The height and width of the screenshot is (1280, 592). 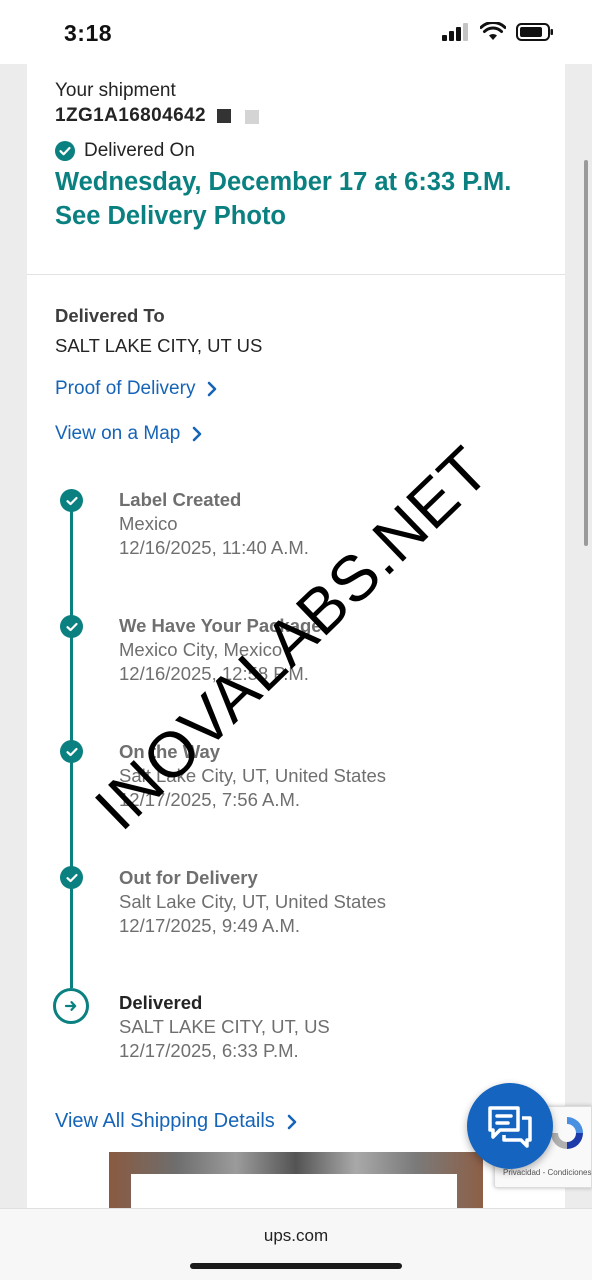 I want to click on status-bar: 3:18, so click(x=296, y=32).